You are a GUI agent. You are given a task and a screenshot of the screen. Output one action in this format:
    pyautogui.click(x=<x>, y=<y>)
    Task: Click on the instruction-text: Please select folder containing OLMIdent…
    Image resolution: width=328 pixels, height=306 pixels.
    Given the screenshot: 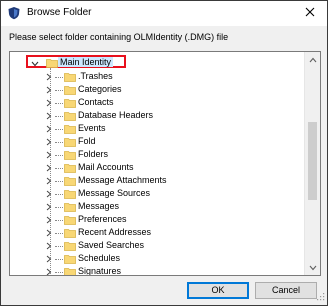 What is the action you would take?
    pyautogui.click(x=119, y=37)
    